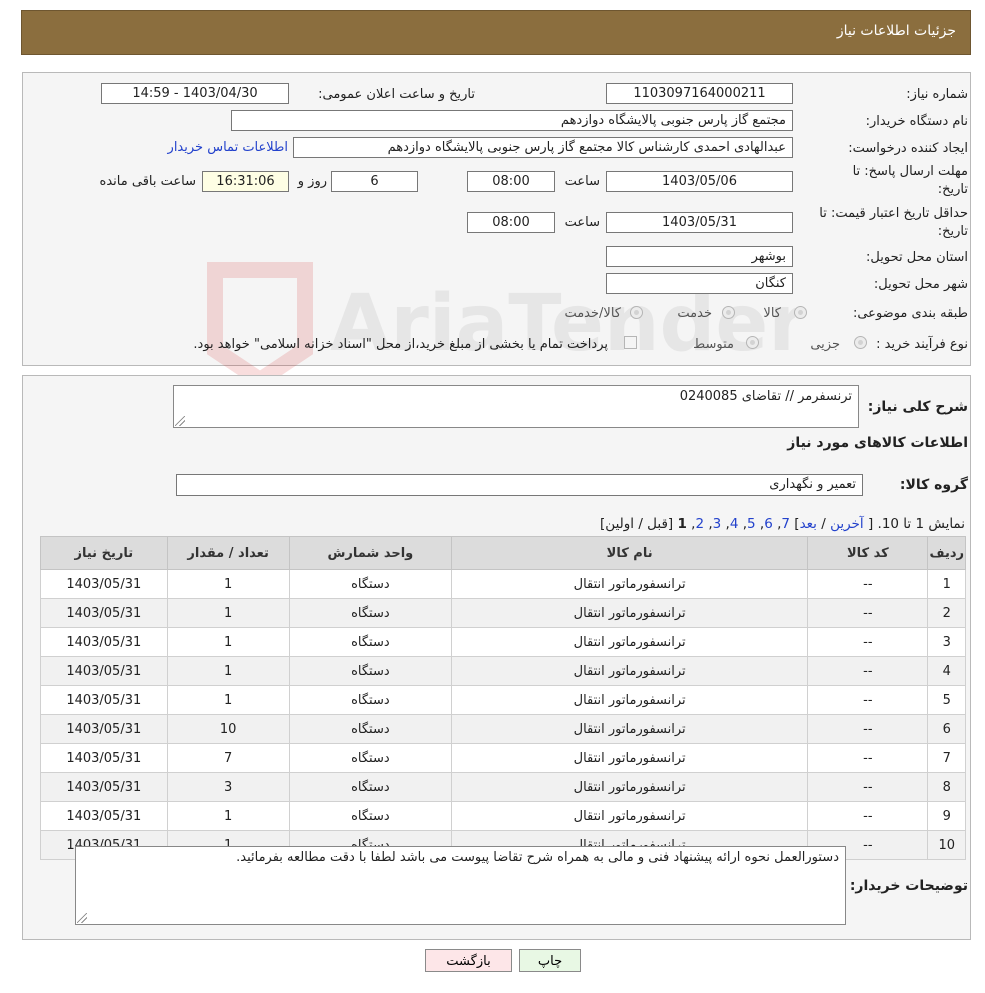  Describe the element at coordinates (550, 960) in the screenshot. I see `print-button: چاپ` at that location.